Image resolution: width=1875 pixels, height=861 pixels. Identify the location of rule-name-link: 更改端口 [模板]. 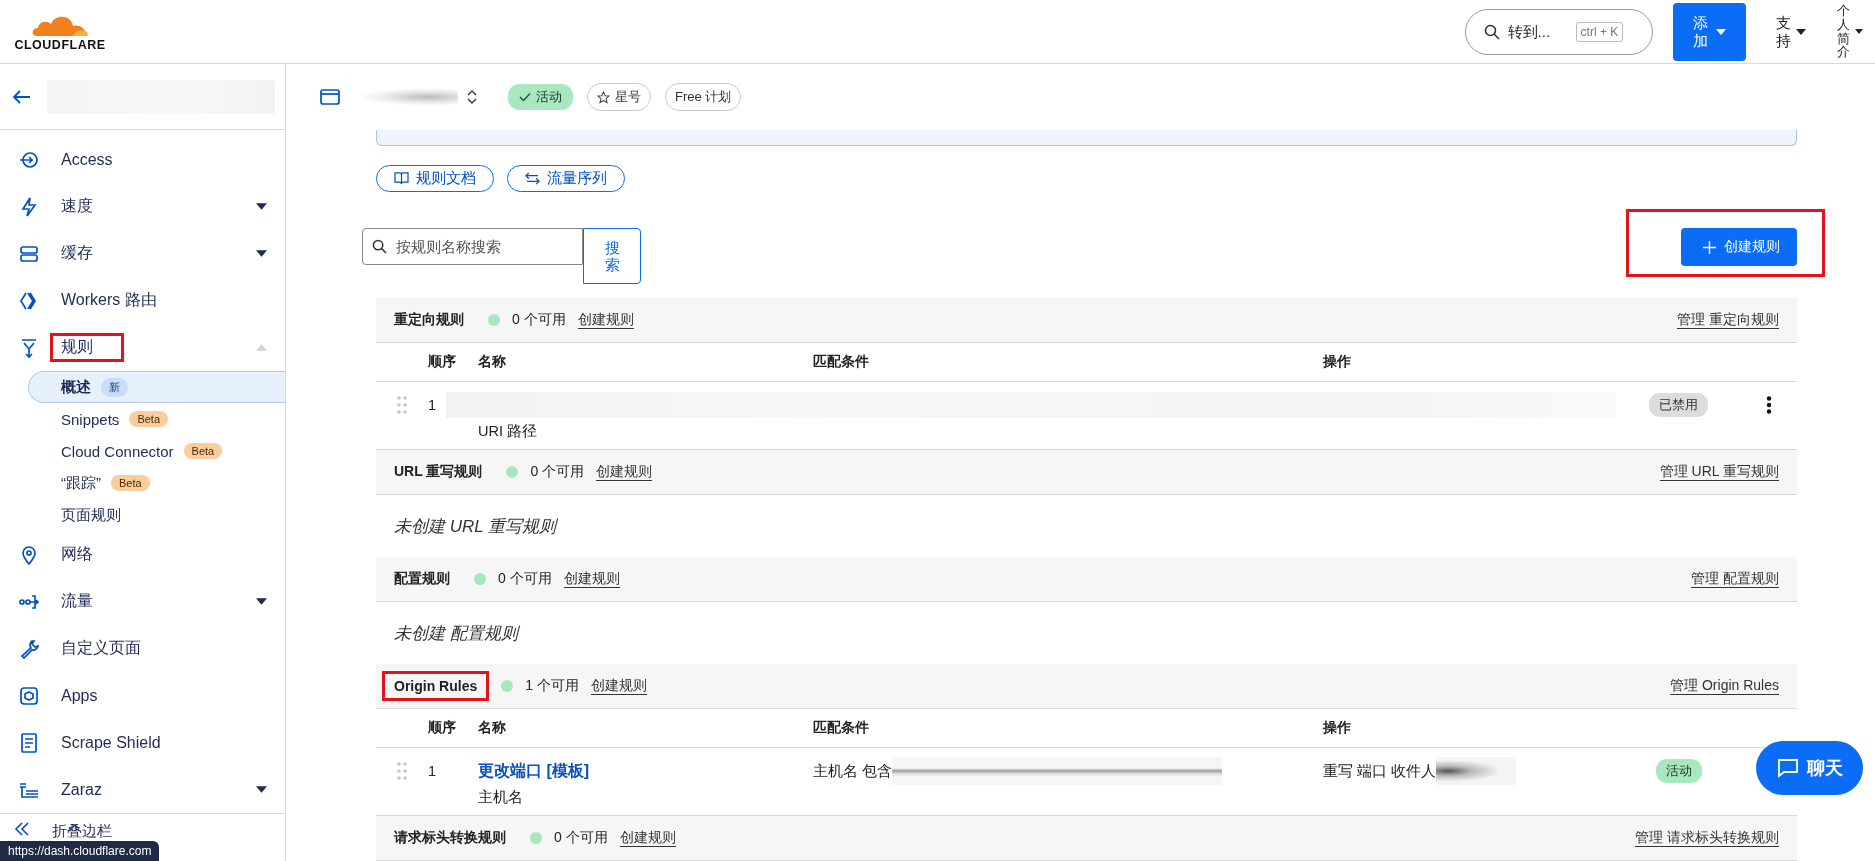
(638, 771).